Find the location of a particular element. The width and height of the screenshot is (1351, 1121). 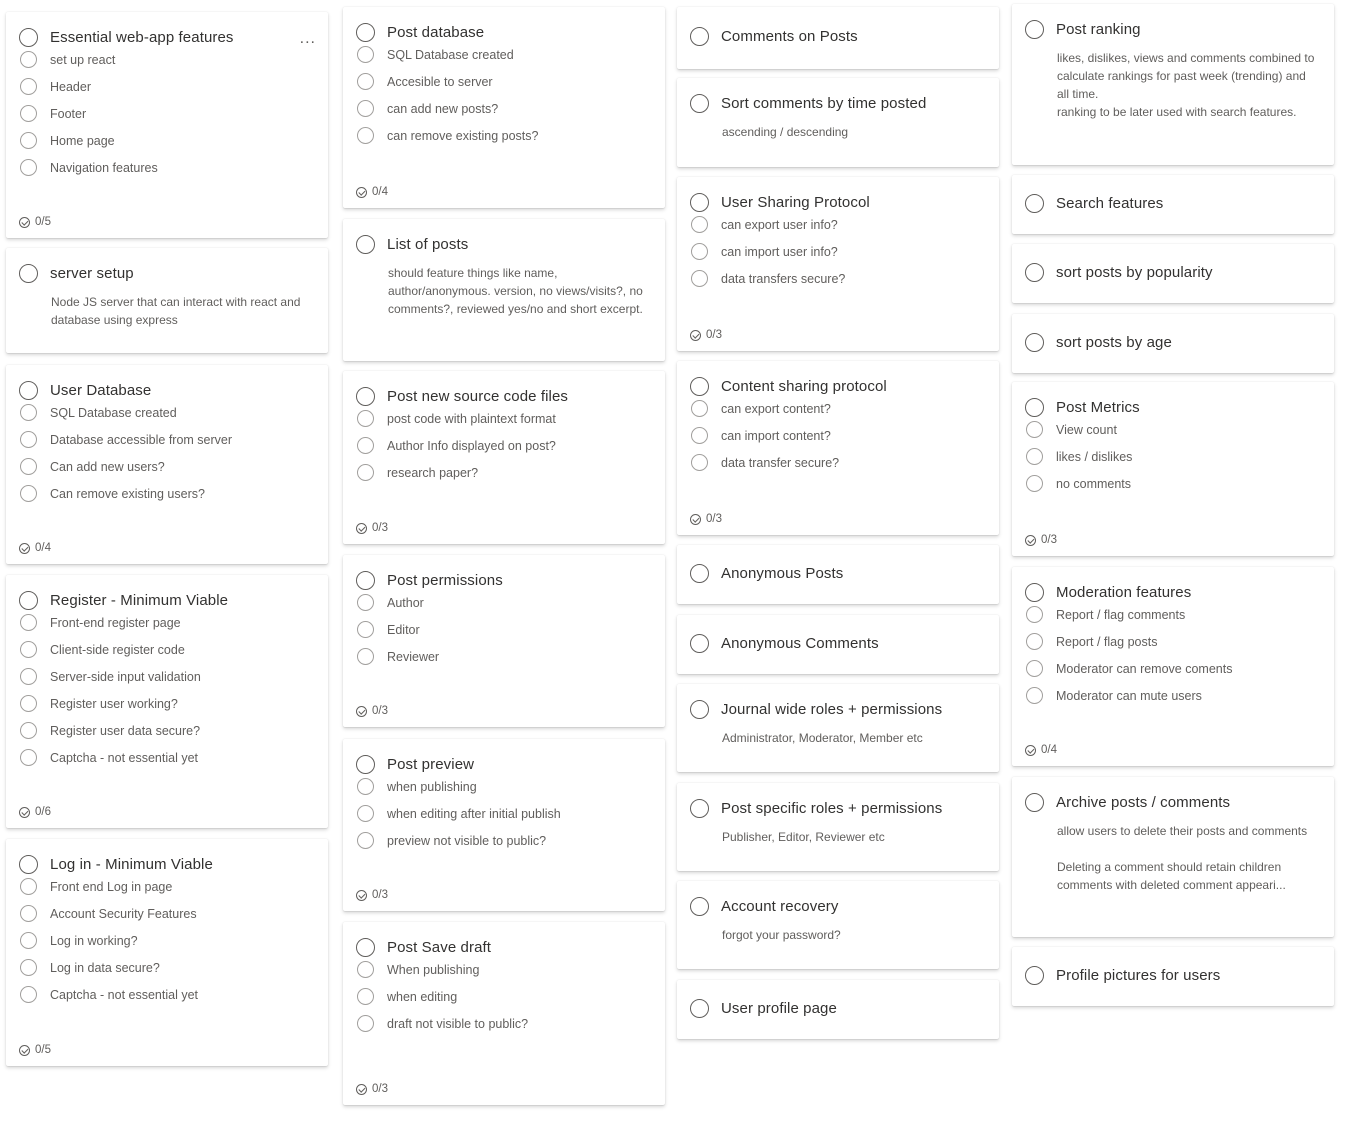

task-title: Post ranking is located at coordinates (1098, 29).